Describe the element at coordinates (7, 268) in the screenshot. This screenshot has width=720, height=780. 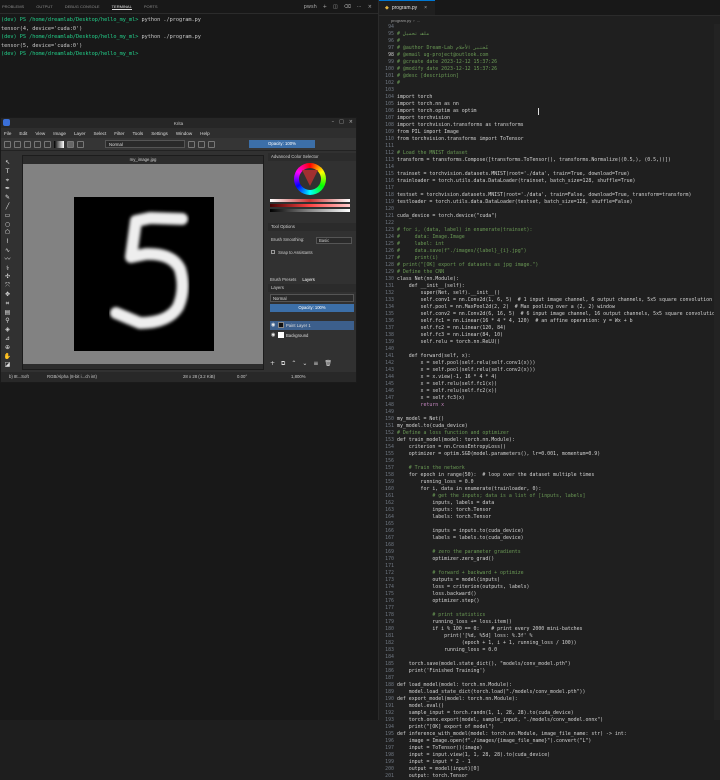
I see `dynamic-brush-tool-icon: ⚕` at that location.